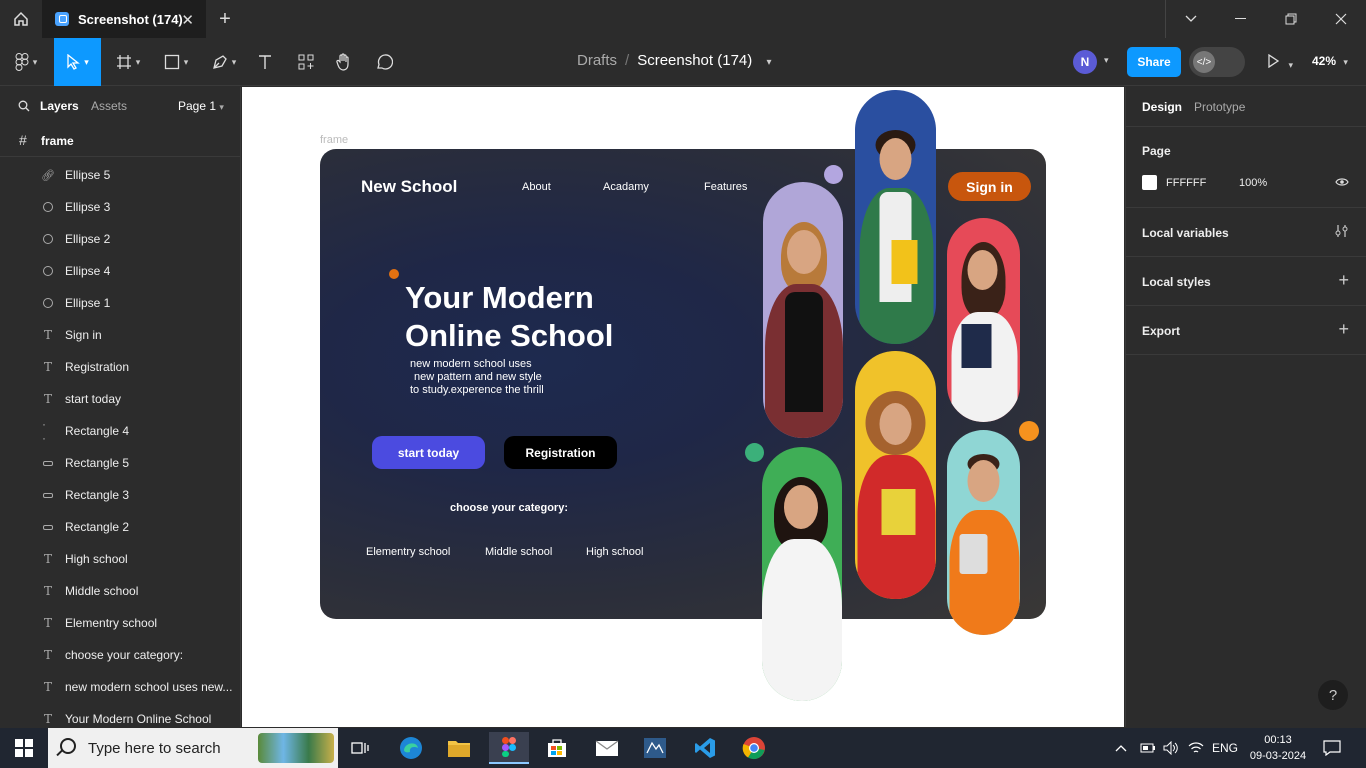  Describe the element at coordinates (120, 655) in the screenshot. I see `layer-row: Tchoose your category:` at that location.